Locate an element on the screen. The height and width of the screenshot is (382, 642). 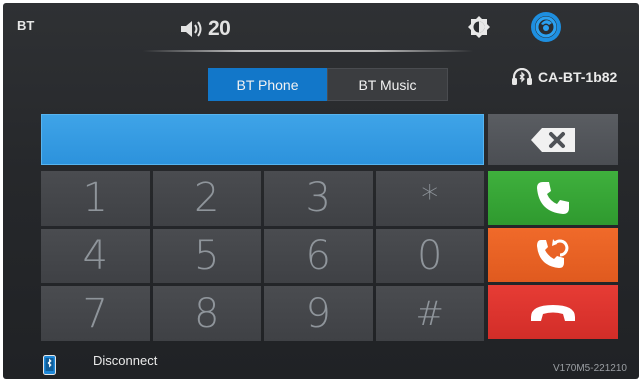
device-name: CA-BT-1b82 is located at coordinates (578, 77).